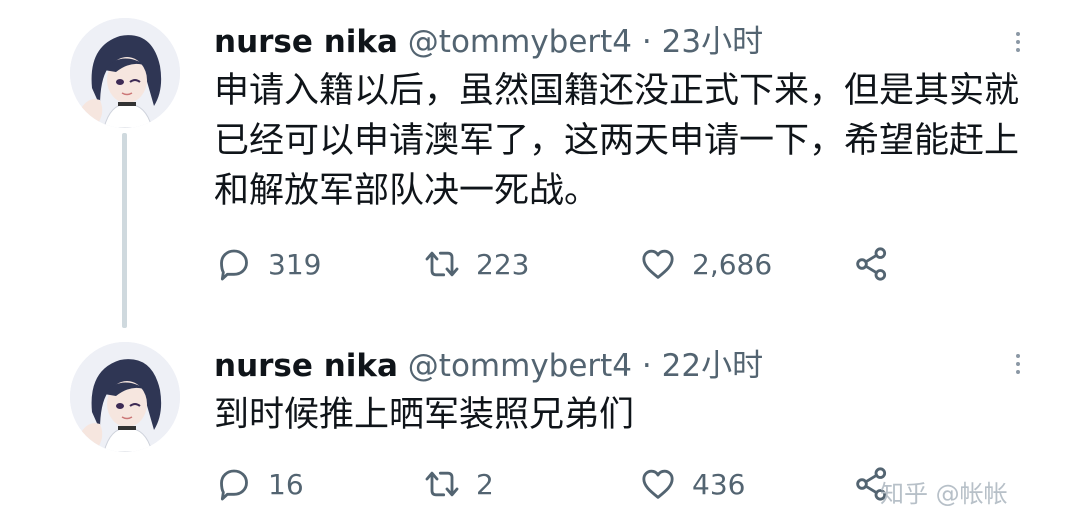 The image size is (1080, 509). I want to click on retweet-count: 2, so click(485, 484).